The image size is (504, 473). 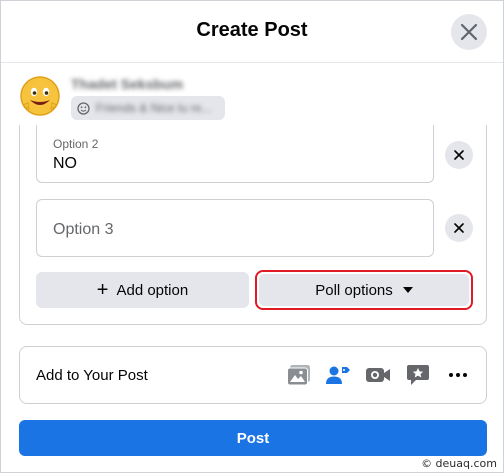 I want to click on poll-options-button: Poll options, so click(x=364, y=290).